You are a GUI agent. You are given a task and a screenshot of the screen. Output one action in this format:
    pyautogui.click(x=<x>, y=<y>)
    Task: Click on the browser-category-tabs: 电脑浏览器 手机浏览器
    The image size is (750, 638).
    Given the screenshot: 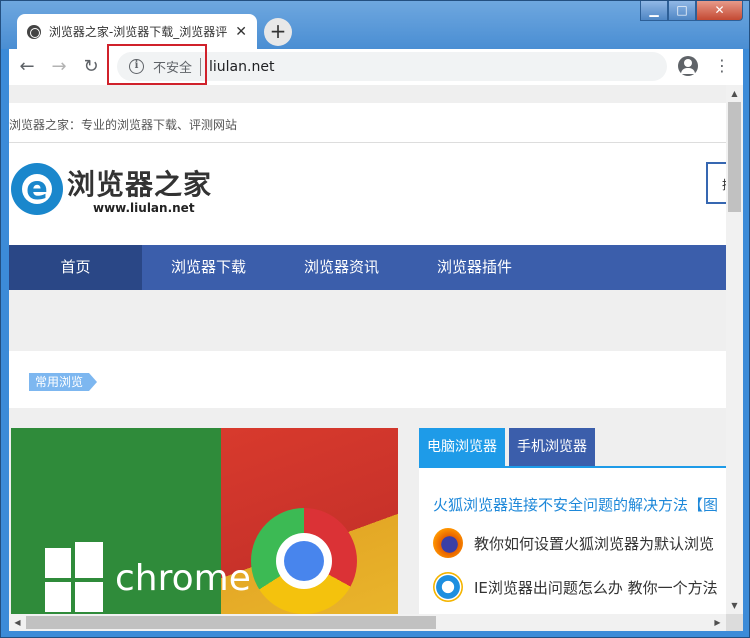 What is the action you would take?
    pyautogui.click(x=509, y=447)
    